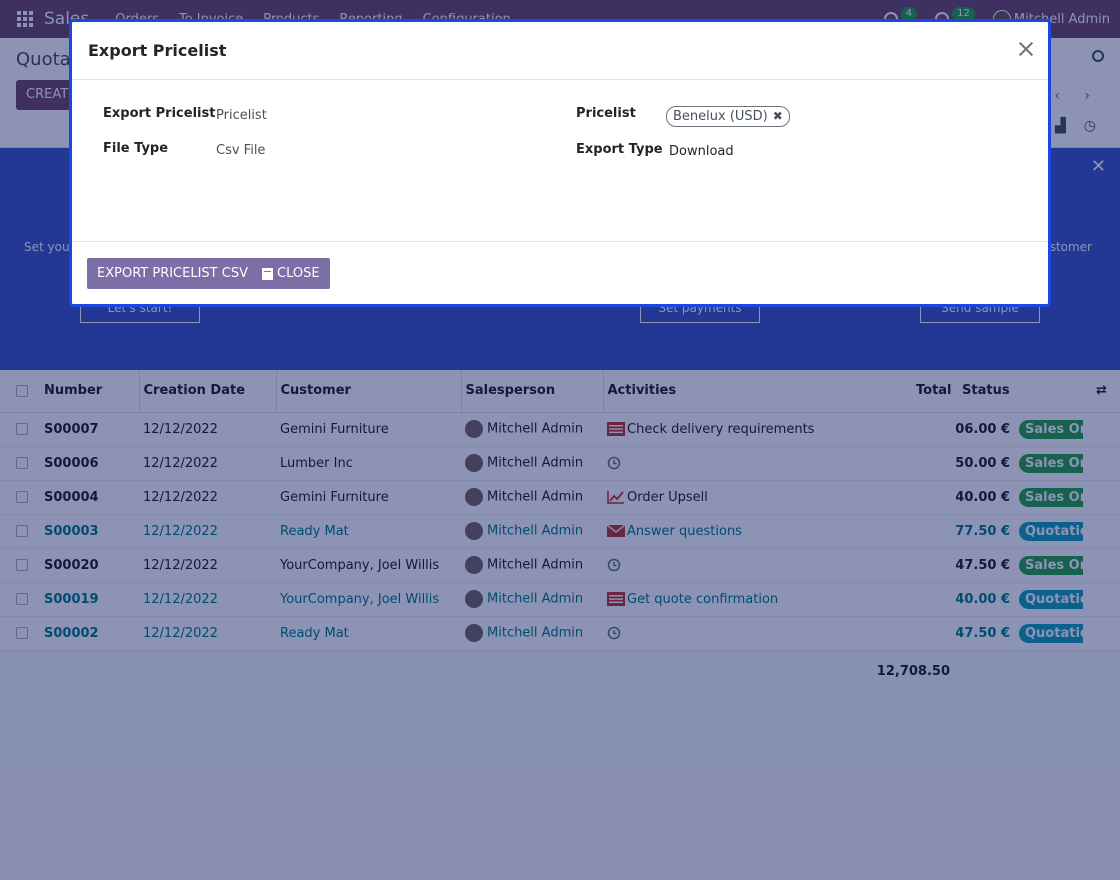  What do you see at coordinates (1026, 49) in the screenshot?
I see `close-icon` at bounding box center [1026, 49].